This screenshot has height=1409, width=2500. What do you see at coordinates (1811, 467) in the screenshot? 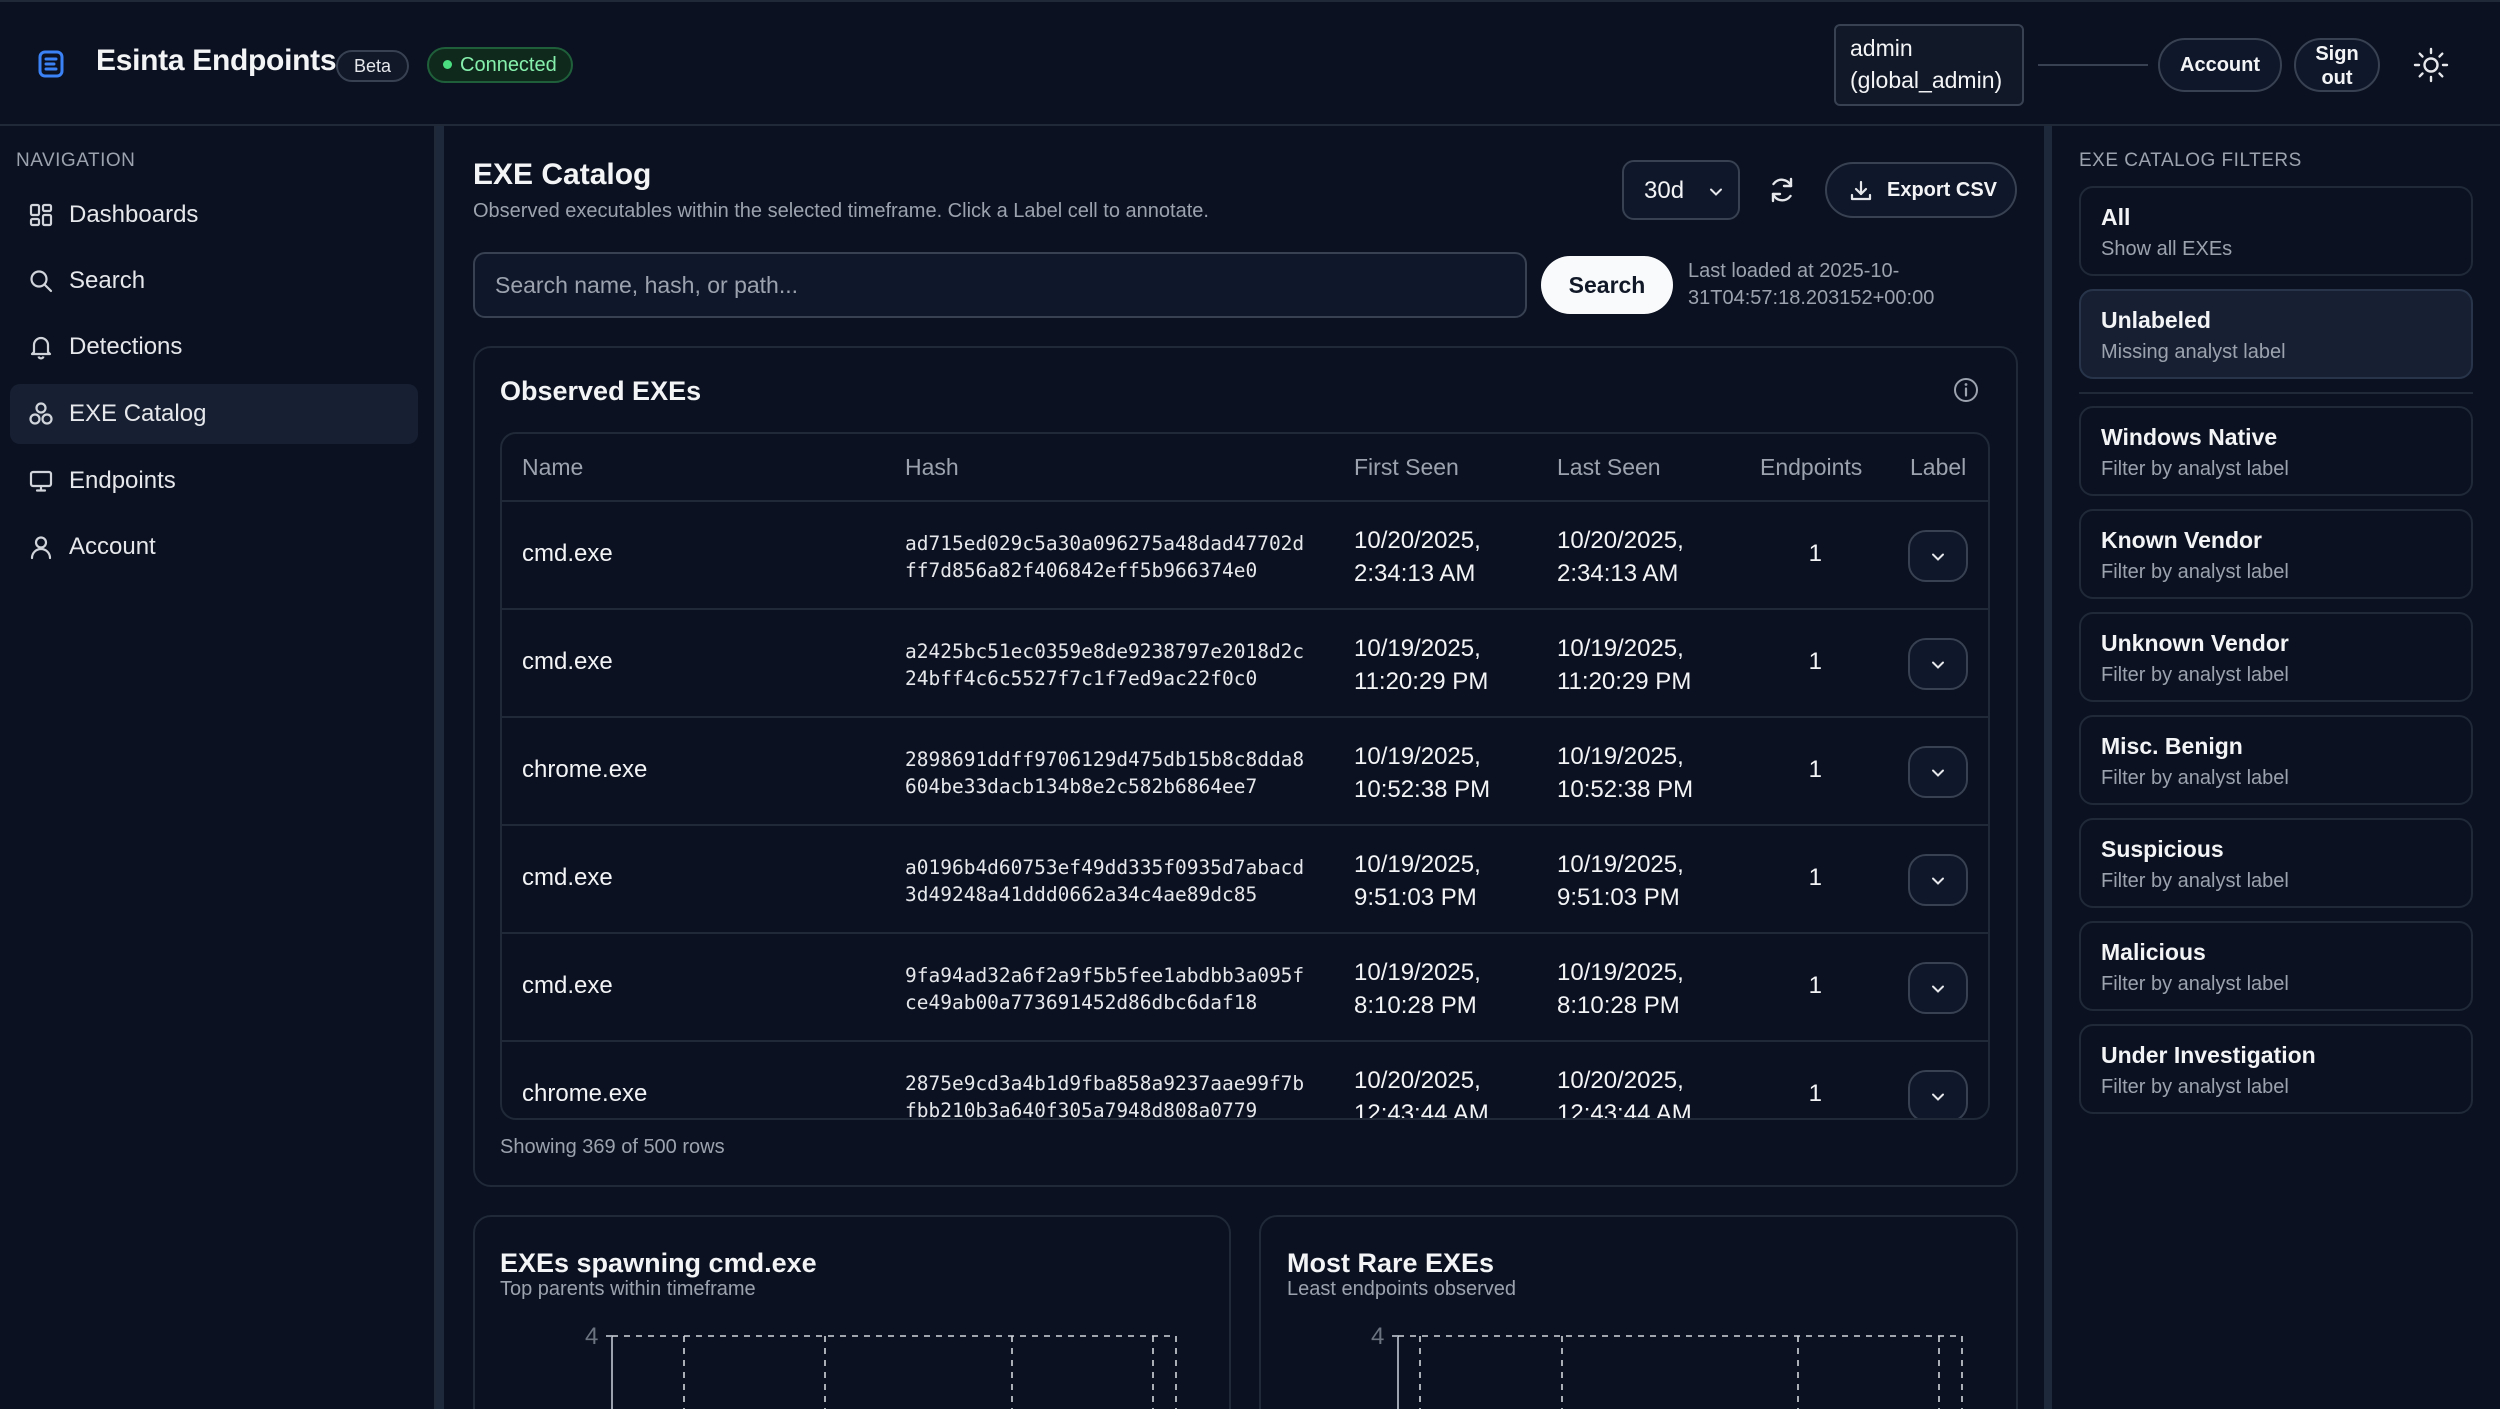
I see `column-header-endpoints: Endpoints` at bounding box center [1811, 467].